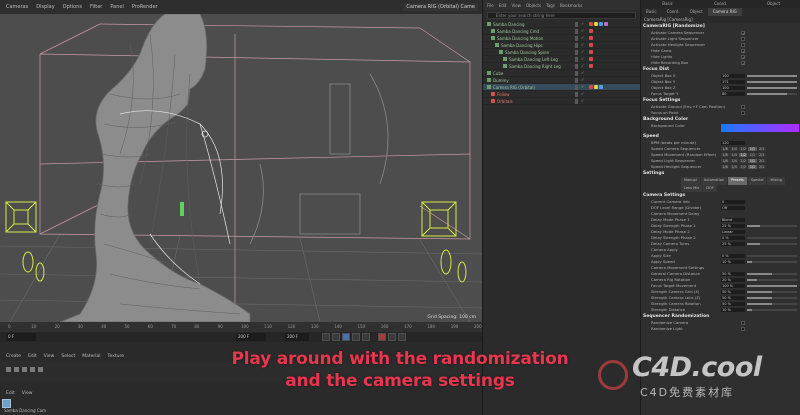  What do you see at coordinates (561, 59) in the screenshot?
I see `object-row: Samba Dancing Left Leg ✓` at bounding box center [561, 59].